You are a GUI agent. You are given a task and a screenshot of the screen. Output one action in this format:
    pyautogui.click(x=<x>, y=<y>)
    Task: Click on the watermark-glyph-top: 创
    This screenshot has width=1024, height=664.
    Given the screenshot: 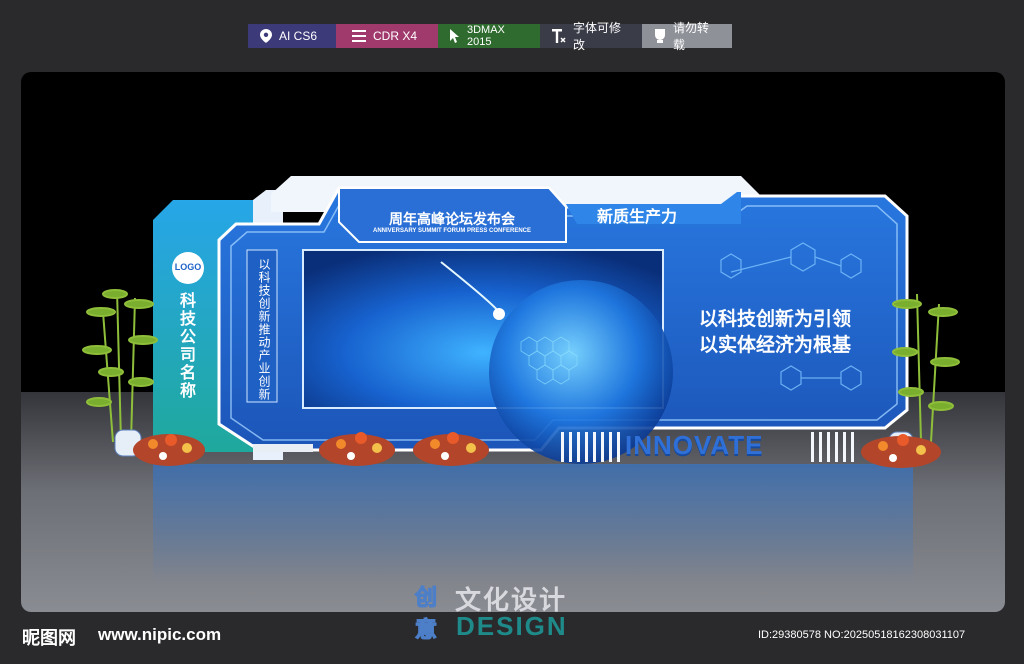 What is the action you would take?
    pyautogui.click(x=426, y=598)
    